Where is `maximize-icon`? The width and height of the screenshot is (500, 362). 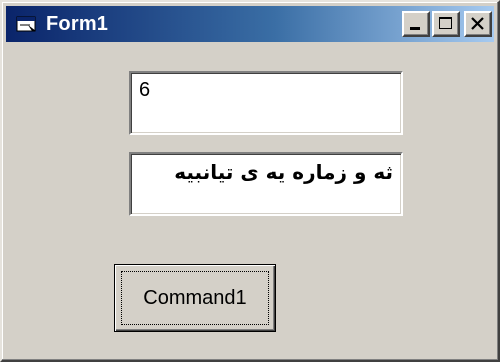 maximize-icon is located at coordinates (445, 23).